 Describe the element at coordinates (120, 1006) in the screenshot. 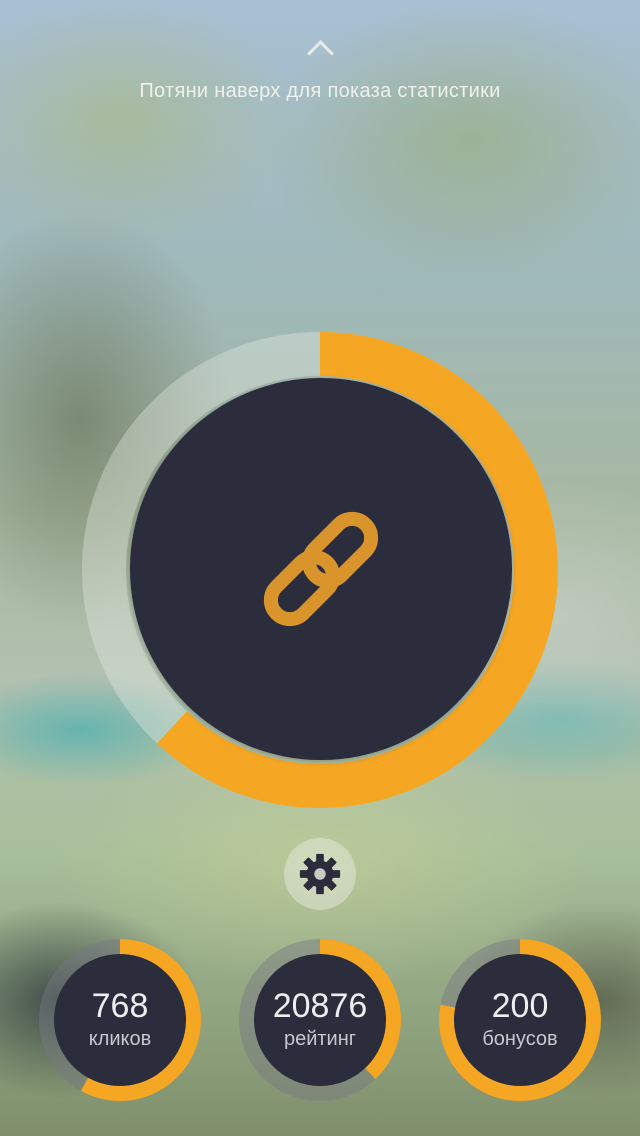

I see `stat-value: 768` at that location.